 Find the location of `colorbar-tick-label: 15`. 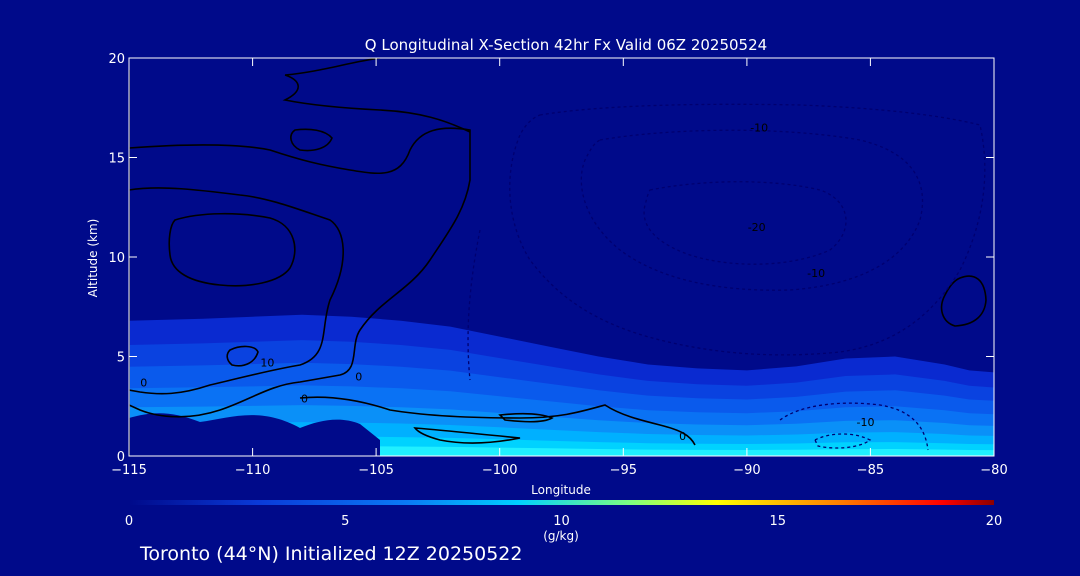

colorbar-tick-label: 15 is located at coordinates (778, 521).